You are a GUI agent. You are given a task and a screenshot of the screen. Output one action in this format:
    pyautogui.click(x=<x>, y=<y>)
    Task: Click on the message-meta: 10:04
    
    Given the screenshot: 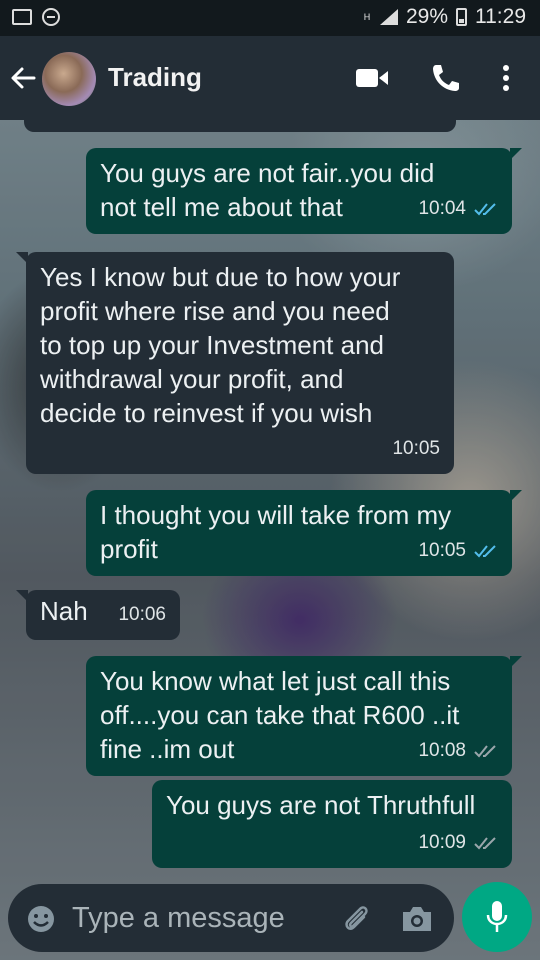 What is the action you would take?
    pyautogui.click(x=458, y=209)
    